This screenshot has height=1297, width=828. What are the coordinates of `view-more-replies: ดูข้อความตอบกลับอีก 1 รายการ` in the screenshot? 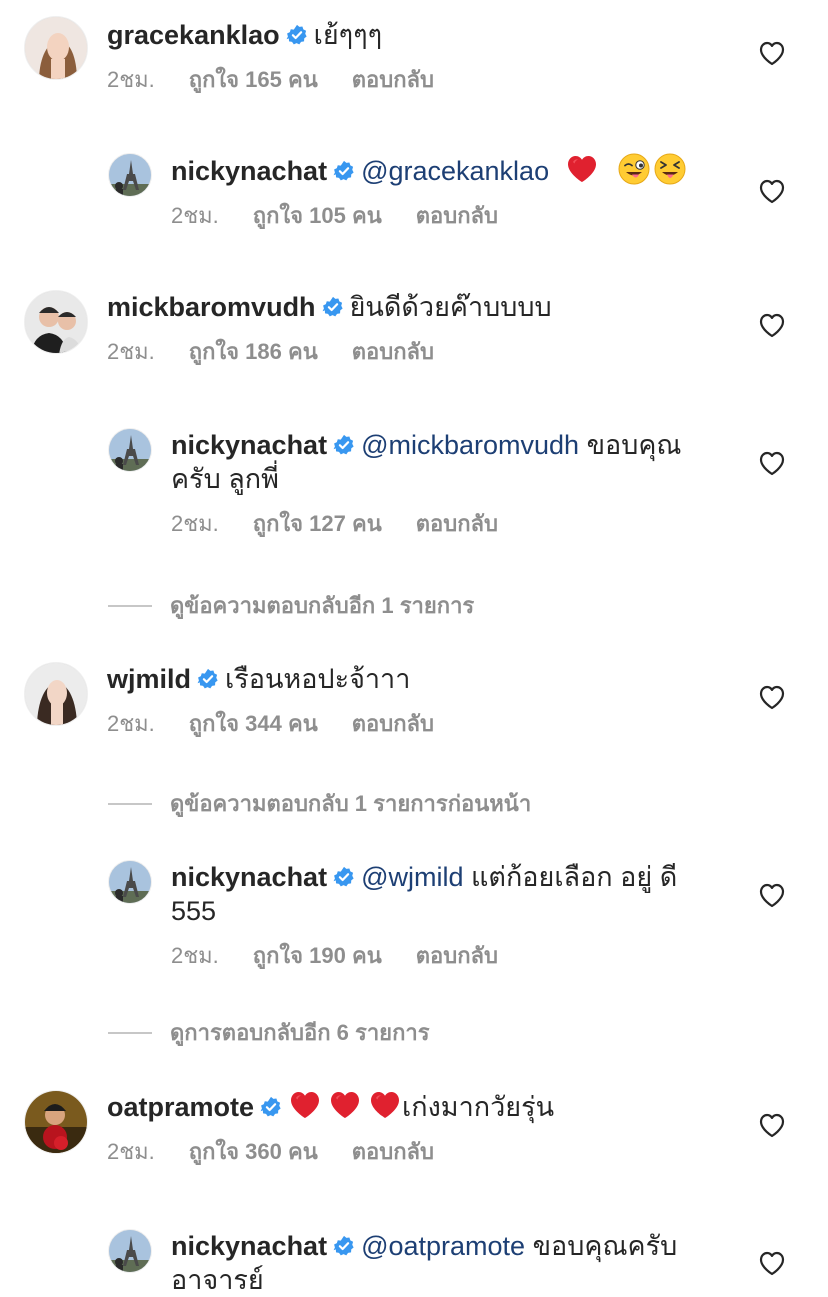 It's located at (291, 605).